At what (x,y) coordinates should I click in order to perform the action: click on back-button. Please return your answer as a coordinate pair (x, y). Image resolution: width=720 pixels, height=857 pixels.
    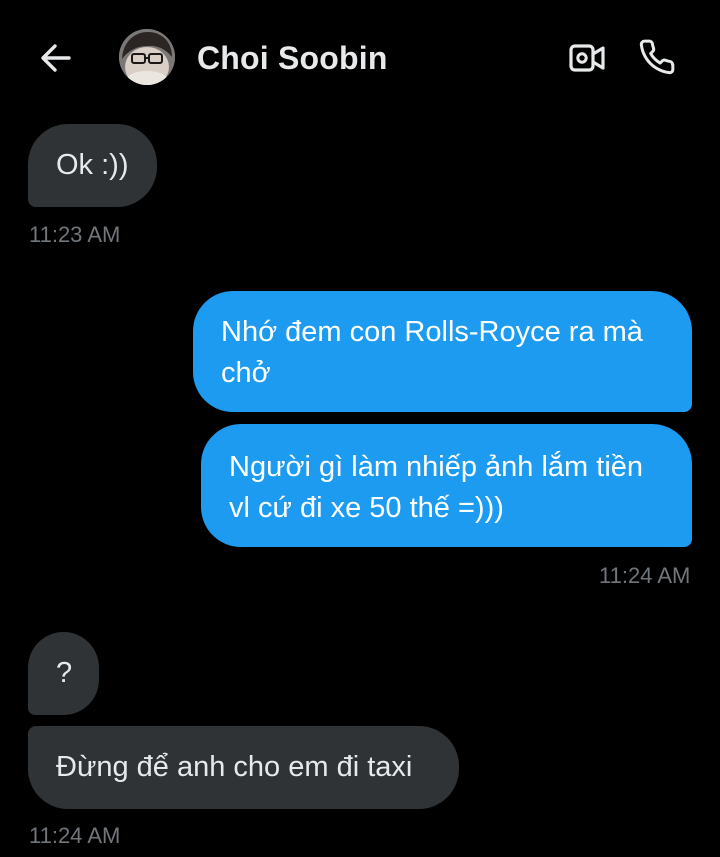
    Looking at the image, I should click on (56, 58).